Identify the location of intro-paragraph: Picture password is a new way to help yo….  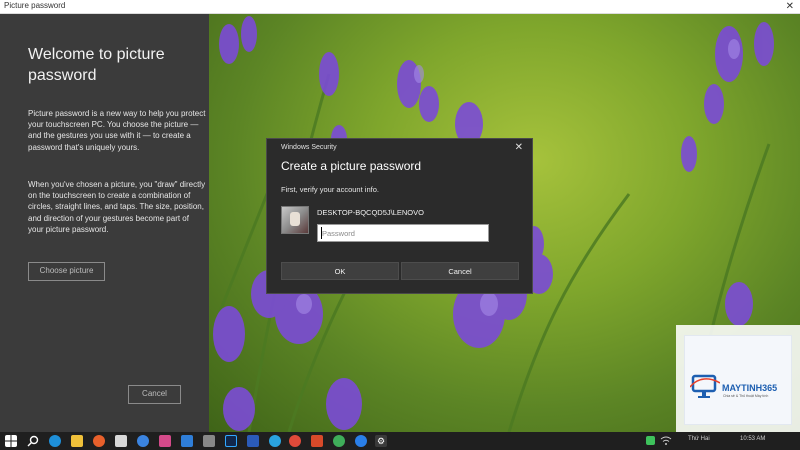
(117, 130).